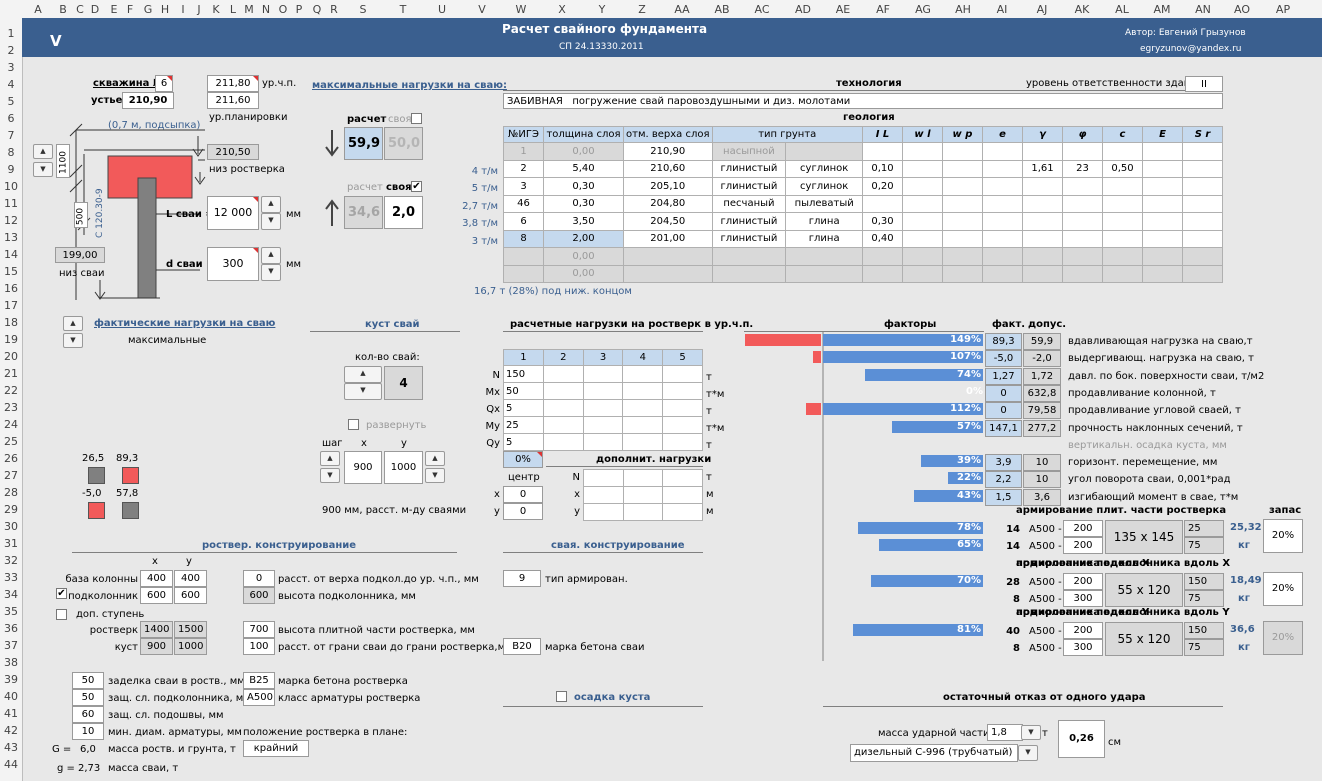 This screenshot has height=781, width=1322. Describe the element at coordinates (43, 169) in the screenshot. I see `grillage-down-button: ▼` at that location.